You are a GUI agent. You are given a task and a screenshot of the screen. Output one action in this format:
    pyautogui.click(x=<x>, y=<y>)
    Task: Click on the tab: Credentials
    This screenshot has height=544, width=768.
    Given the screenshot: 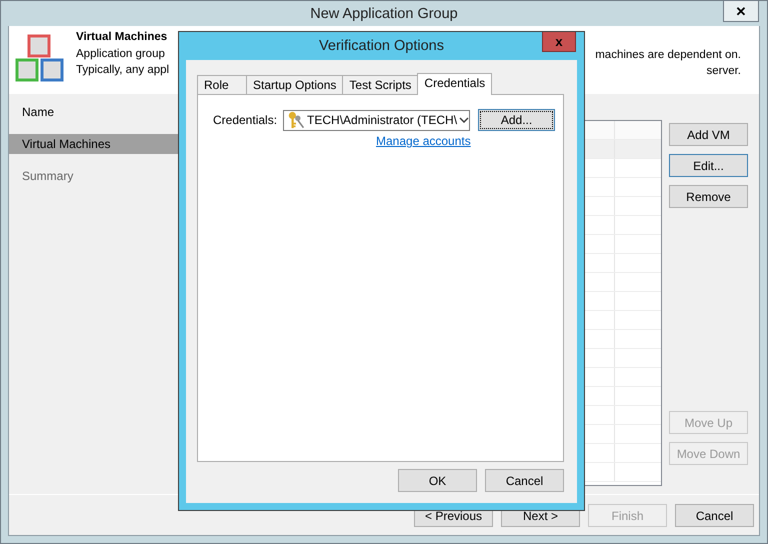 What is the action you would take?
    pyautogui.click(x=454, y=84)
    